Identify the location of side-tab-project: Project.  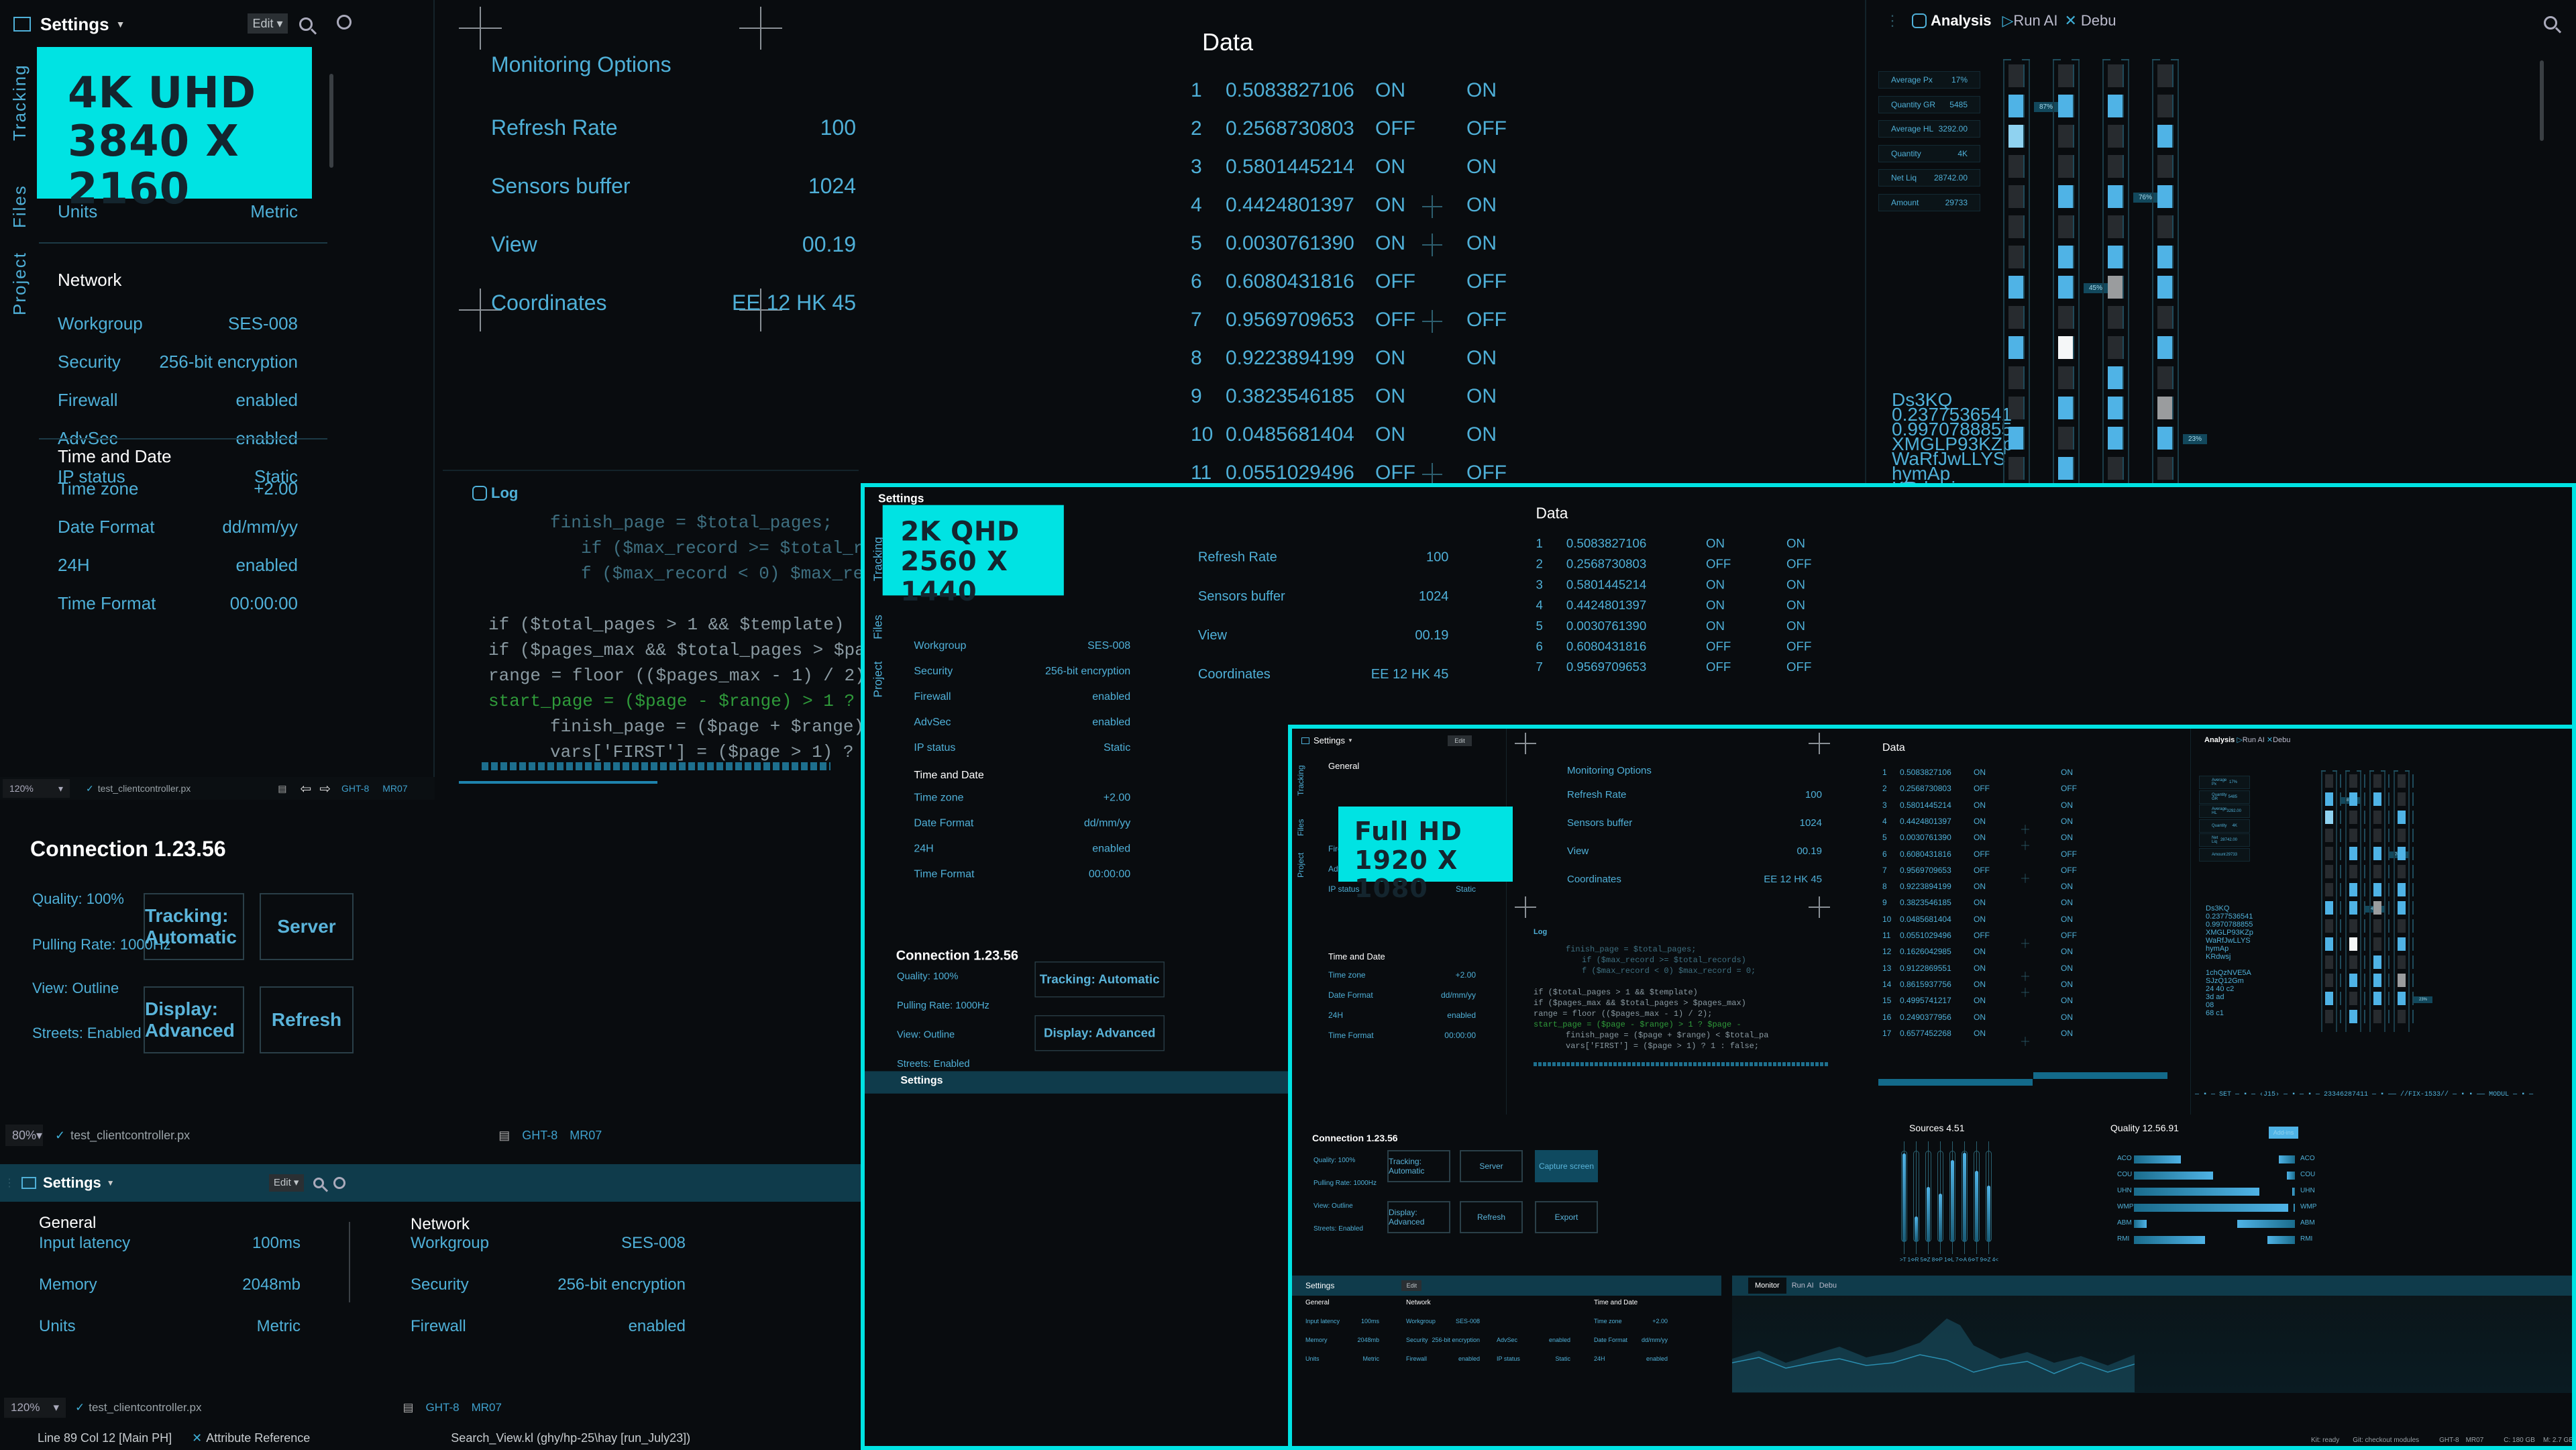
(19, 283).